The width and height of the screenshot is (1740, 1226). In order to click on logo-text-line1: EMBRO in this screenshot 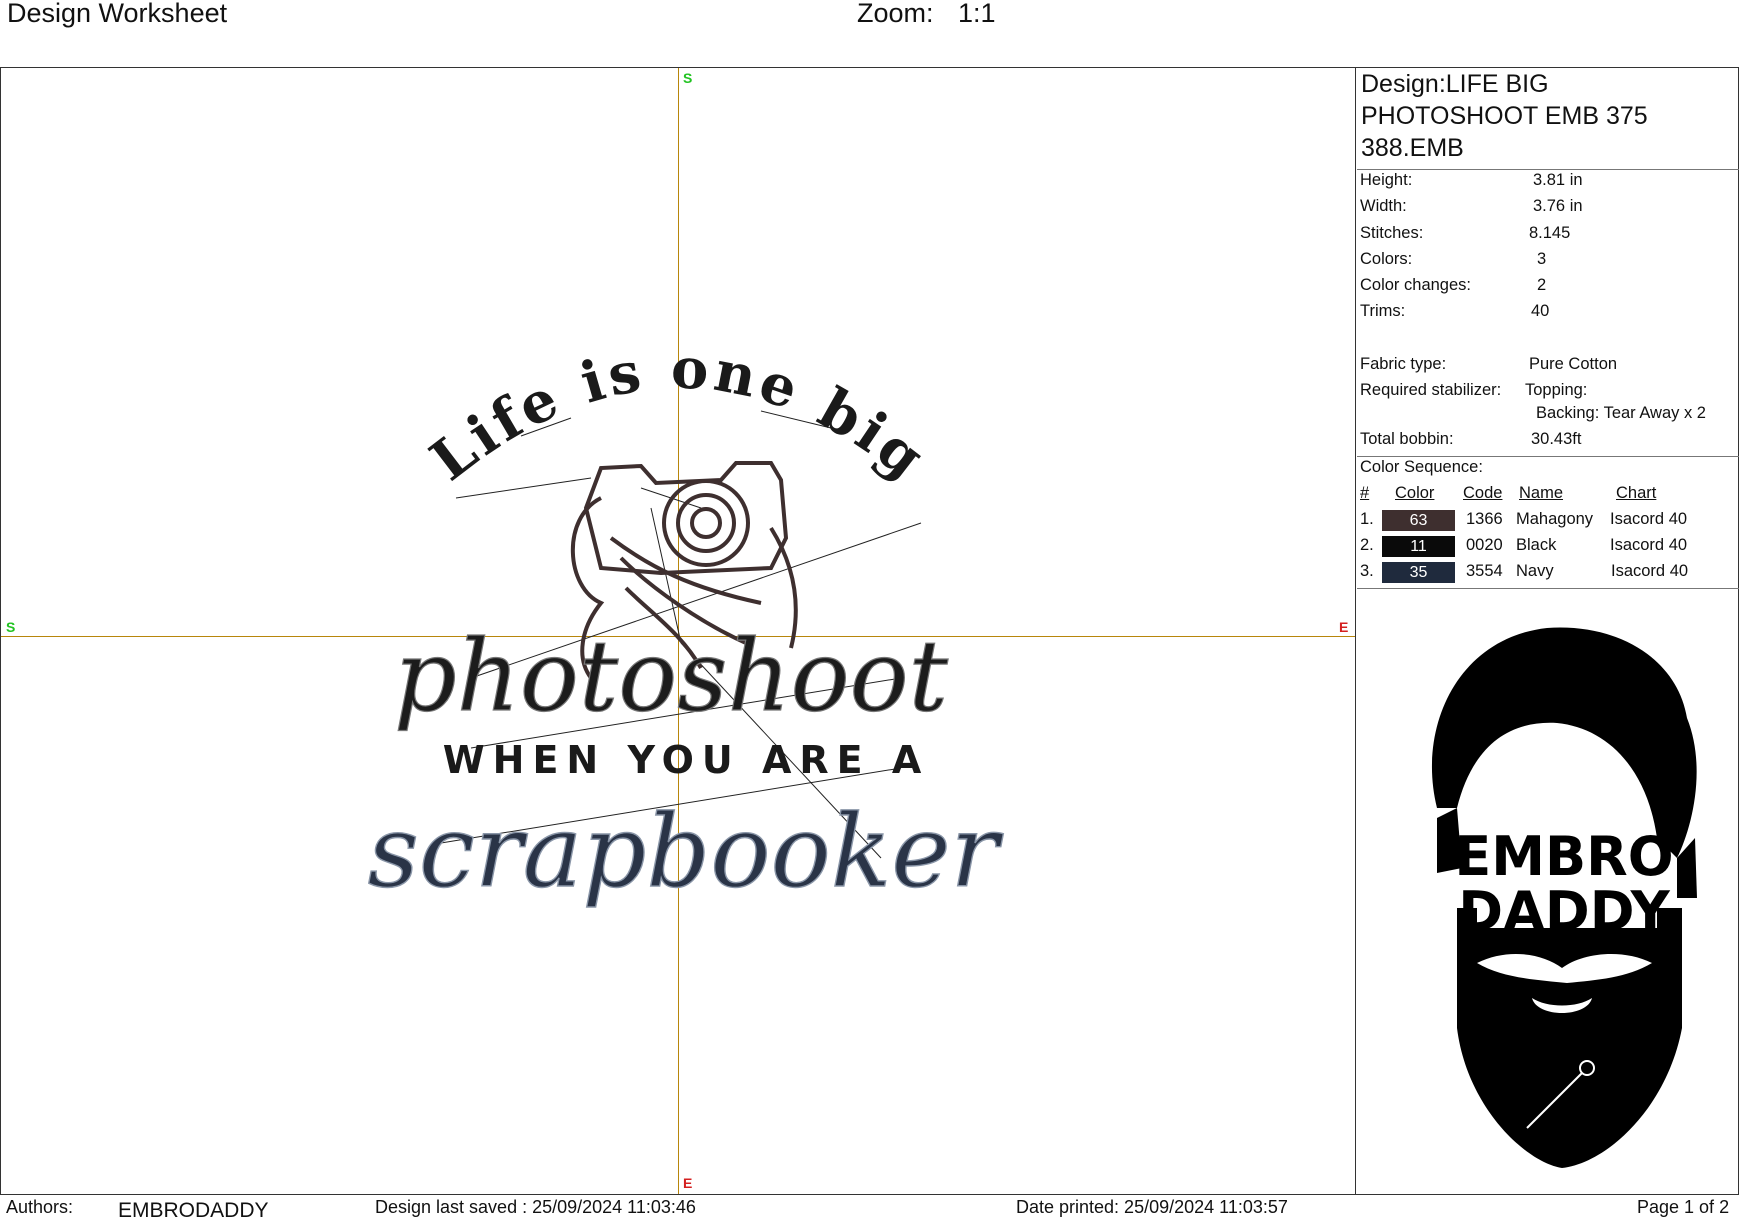, I will do `click(1563, 856)`.